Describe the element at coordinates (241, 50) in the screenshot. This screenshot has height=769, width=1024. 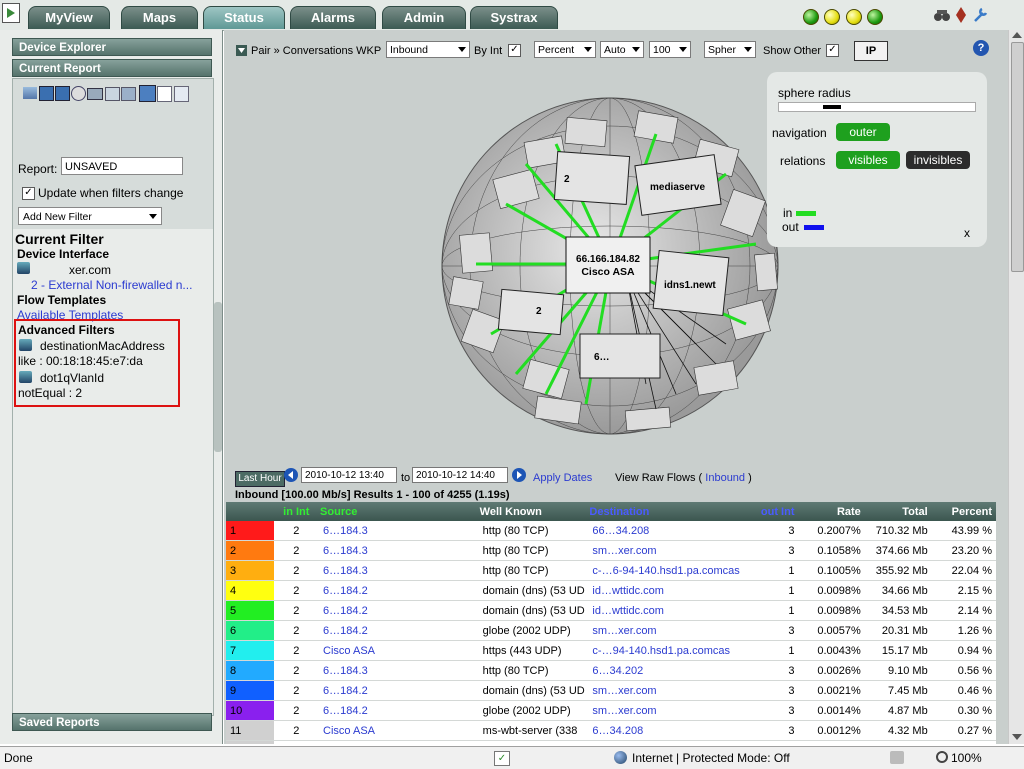
I see `collapse-toggle-icon` at that location.